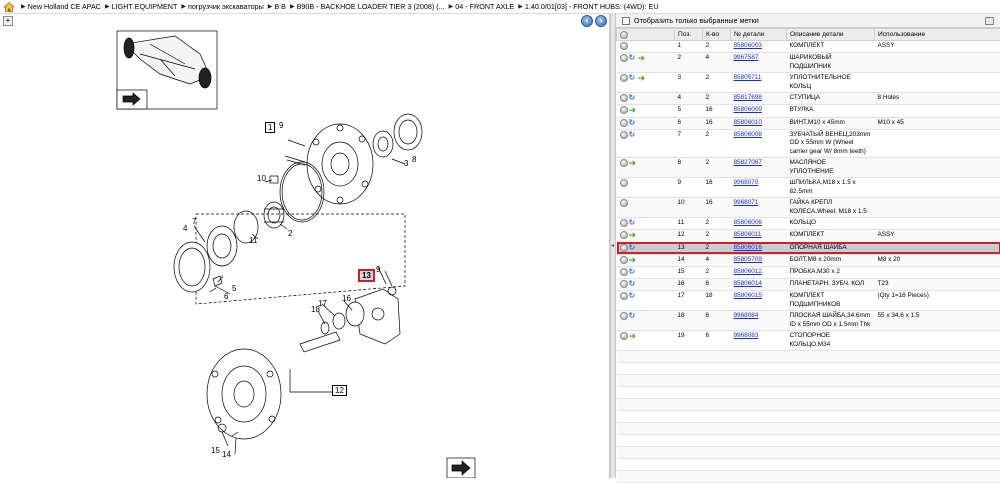 This screenshot has width=1000, height=483. Describe the element at coordinates (378, 269) in the screenshot. I see `callout-9b: 9` at that location.